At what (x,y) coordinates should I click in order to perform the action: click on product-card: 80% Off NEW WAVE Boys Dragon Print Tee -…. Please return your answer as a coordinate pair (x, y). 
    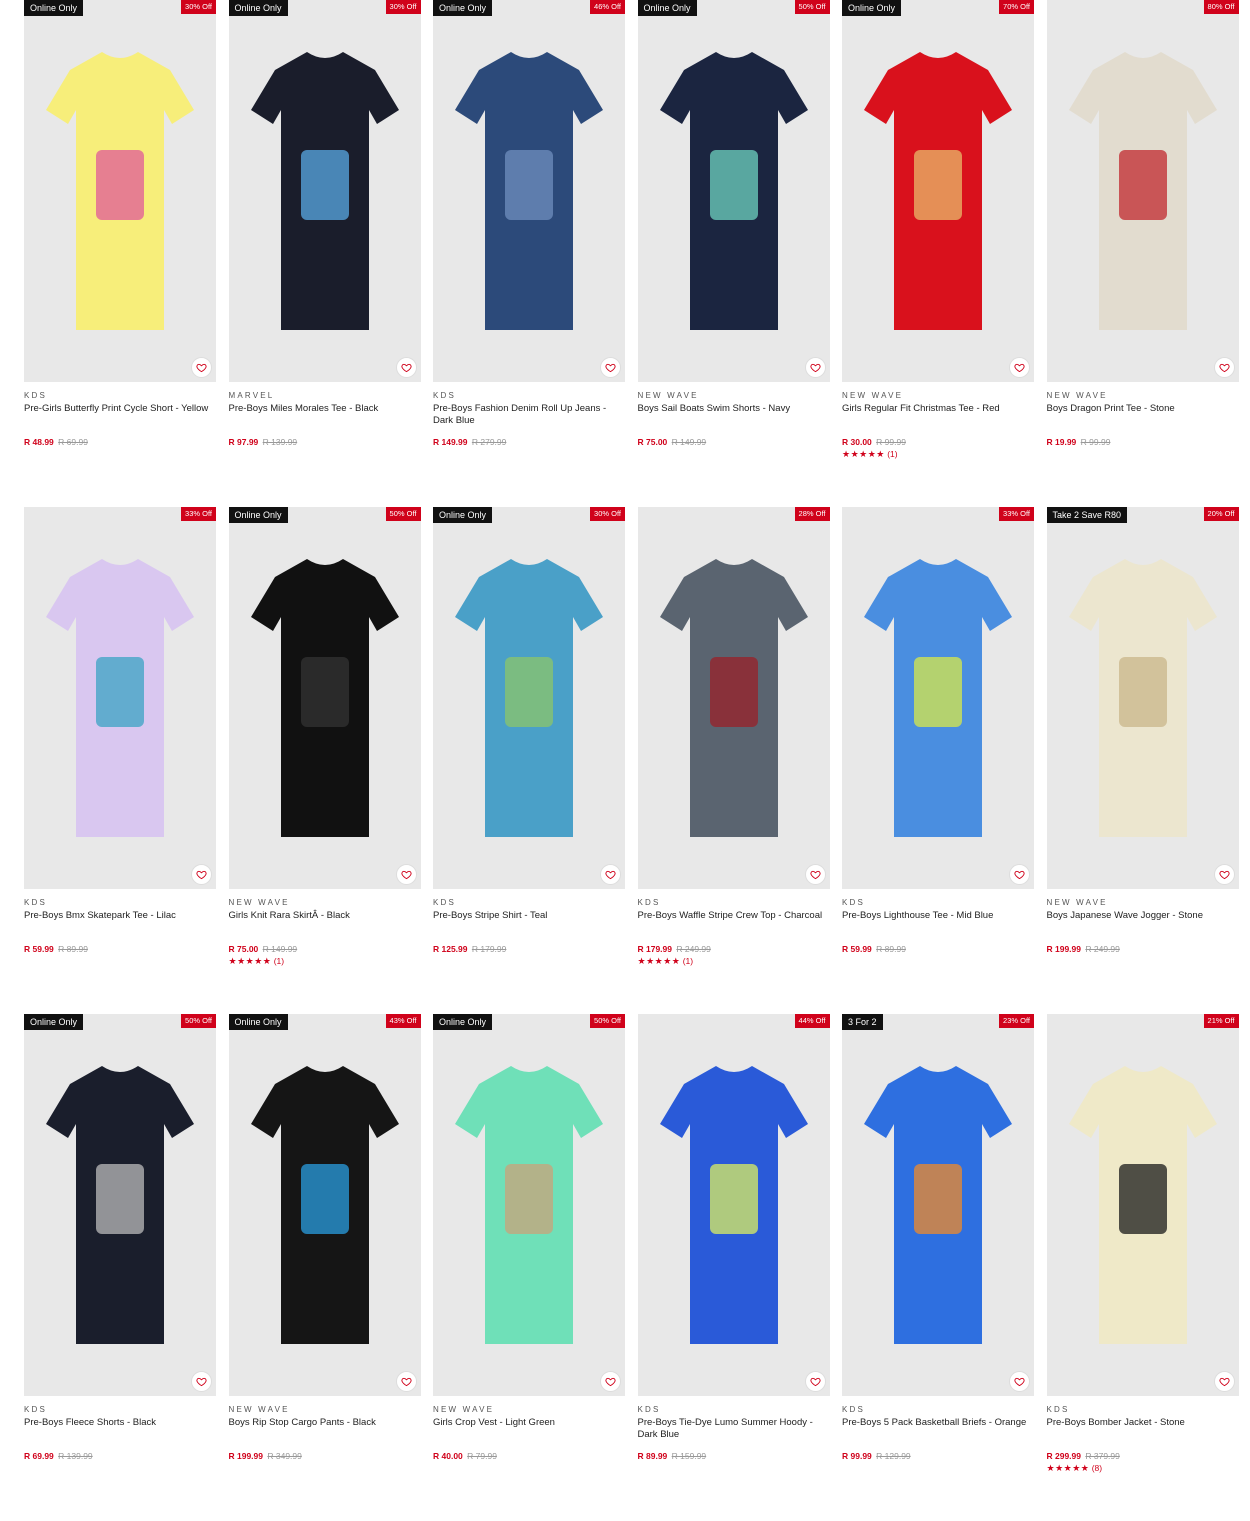
    Looking at the image, I should click on (1142, 253).